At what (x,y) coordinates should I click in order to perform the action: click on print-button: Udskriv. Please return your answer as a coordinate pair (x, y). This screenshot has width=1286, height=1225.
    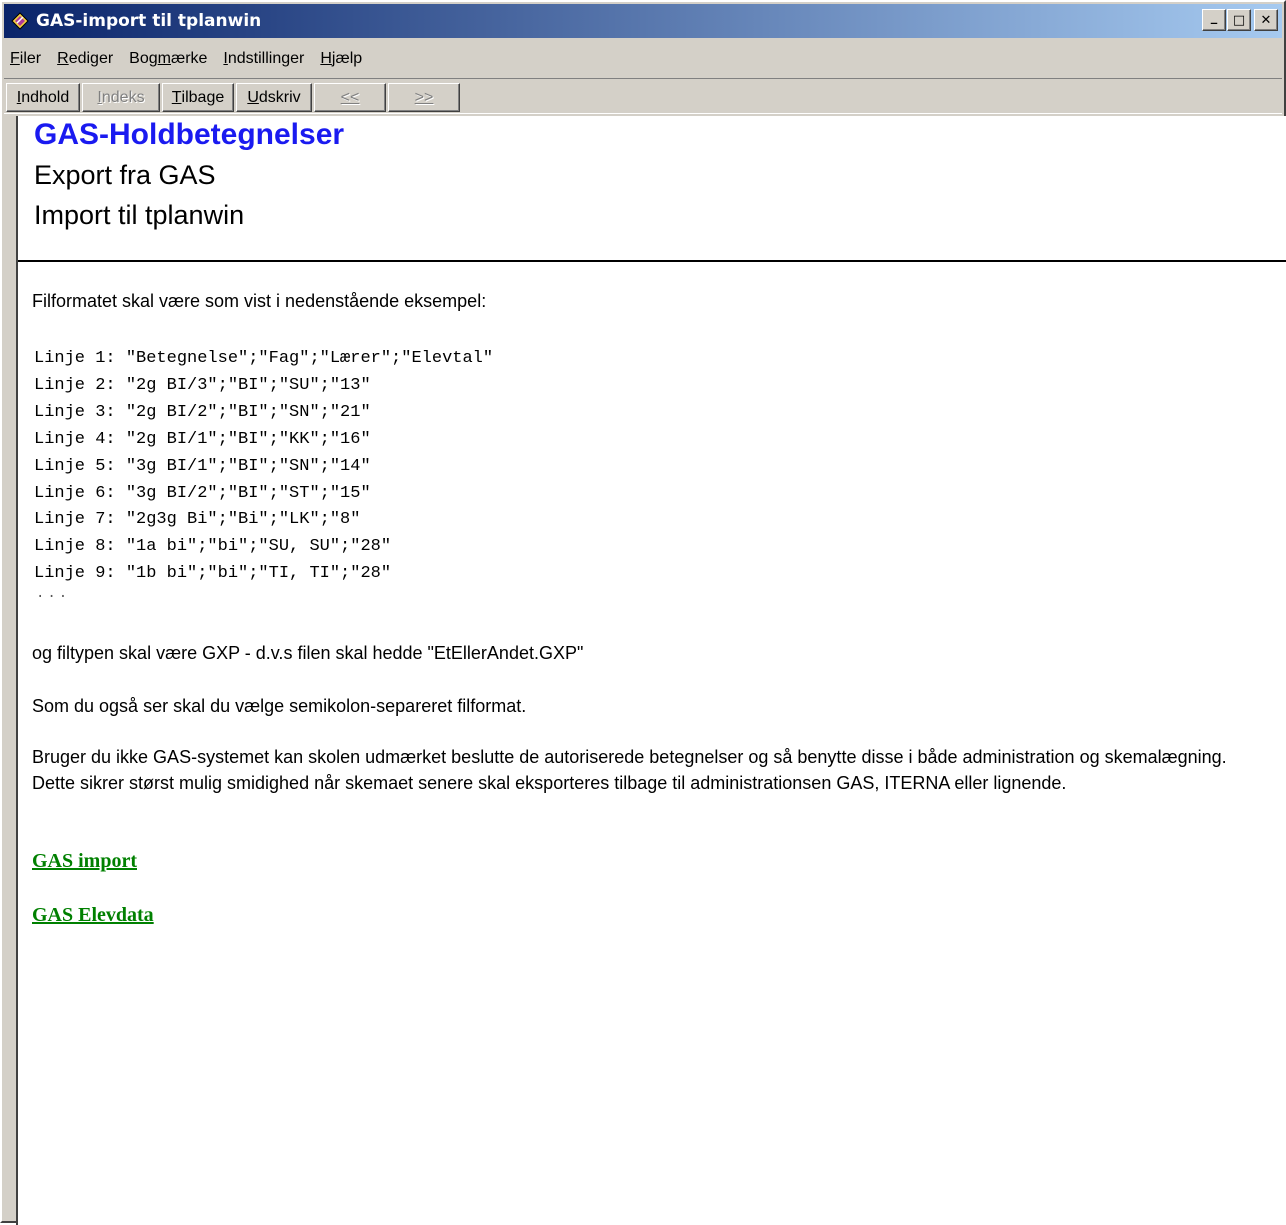
    Looking at the image, I should click on (274, 97).